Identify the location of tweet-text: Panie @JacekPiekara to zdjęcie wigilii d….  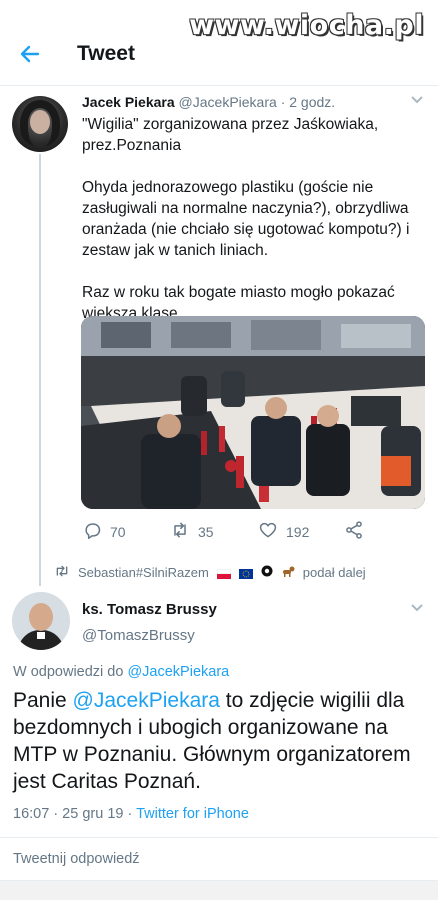
(218, 741).